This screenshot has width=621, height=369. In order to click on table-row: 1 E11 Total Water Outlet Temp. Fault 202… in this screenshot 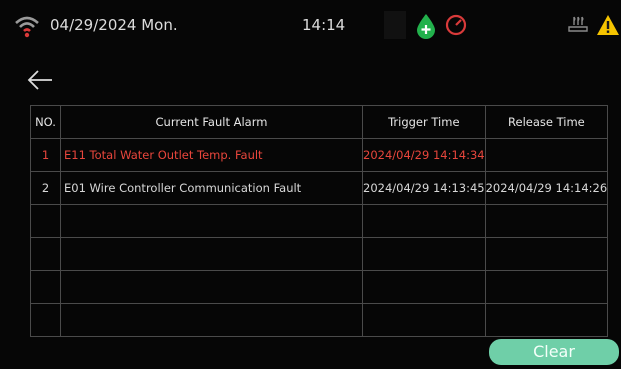, I will do `click(319, 155)`.